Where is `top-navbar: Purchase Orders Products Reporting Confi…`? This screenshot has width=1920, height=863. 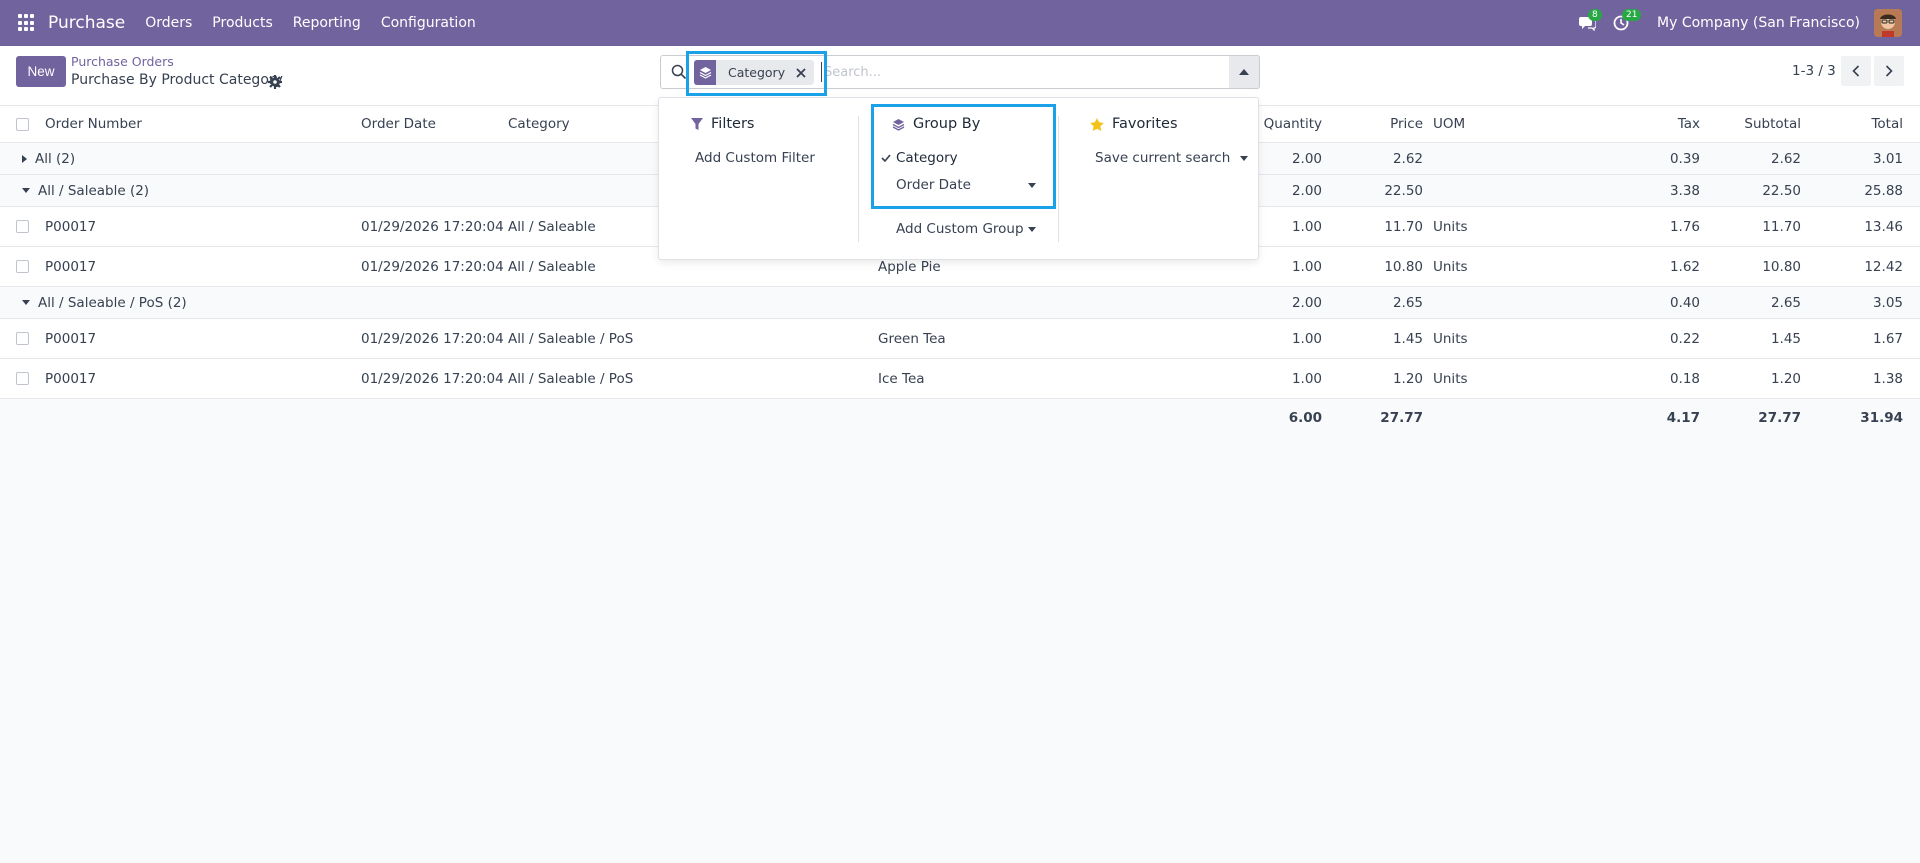
top-navbar: Purchase Orders Products Reporting Confi… is located at coordinates (960, 23).